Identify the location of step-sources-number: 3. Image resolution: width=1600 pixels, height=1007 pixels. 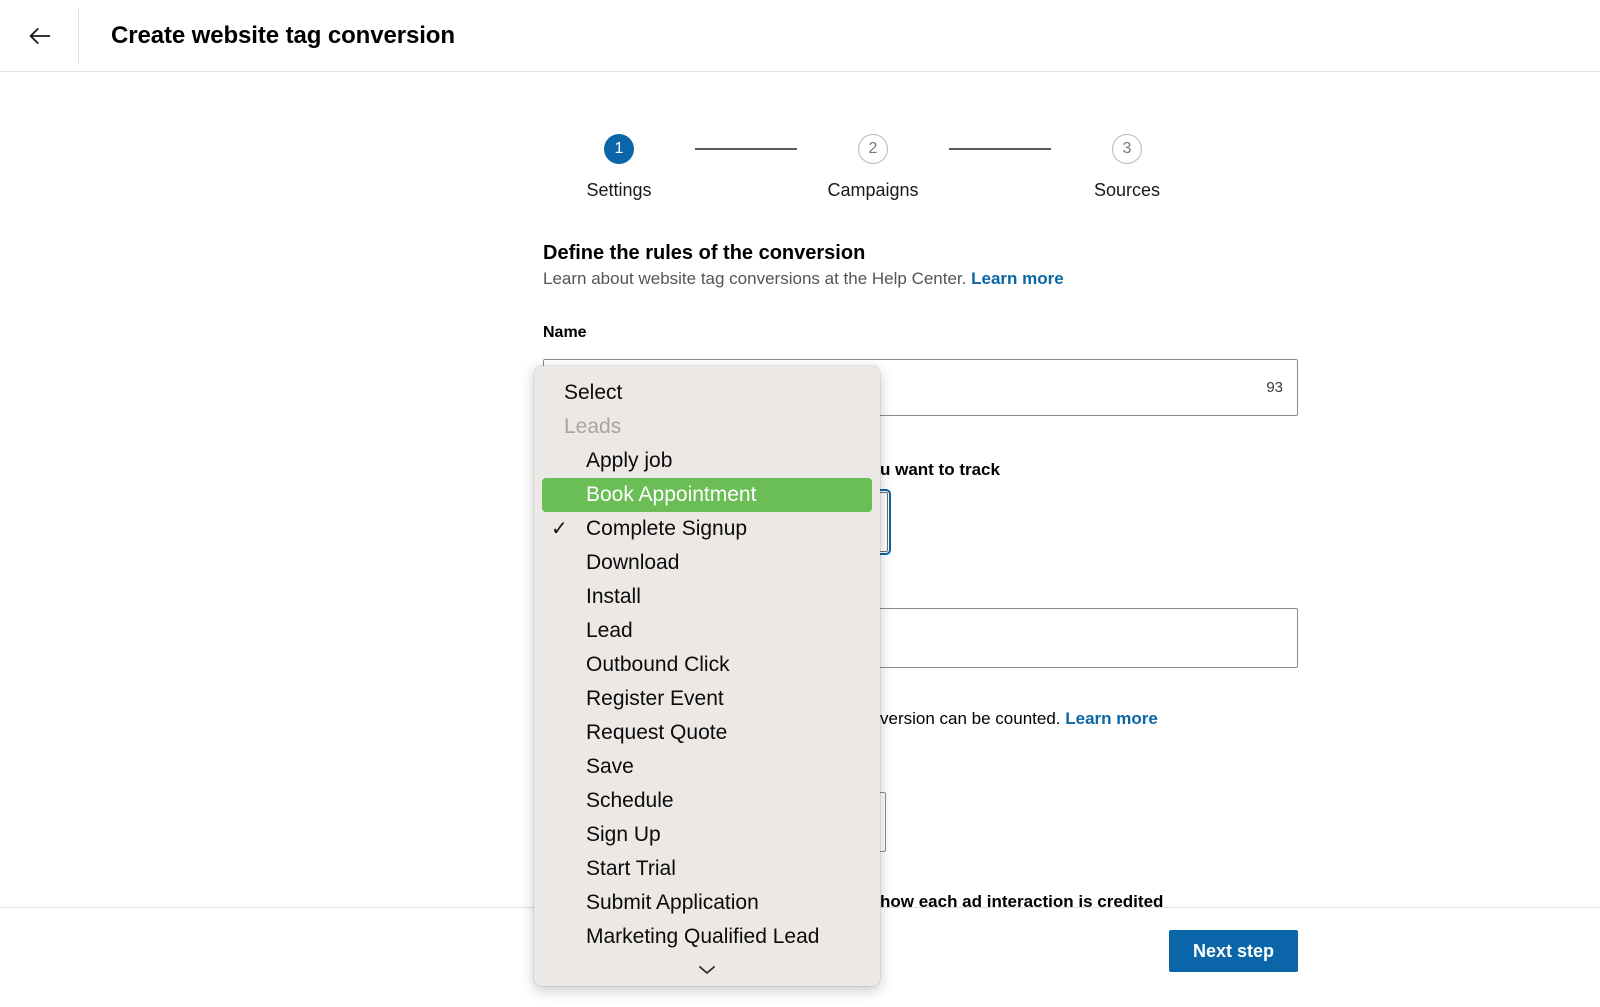
(1127, 149).